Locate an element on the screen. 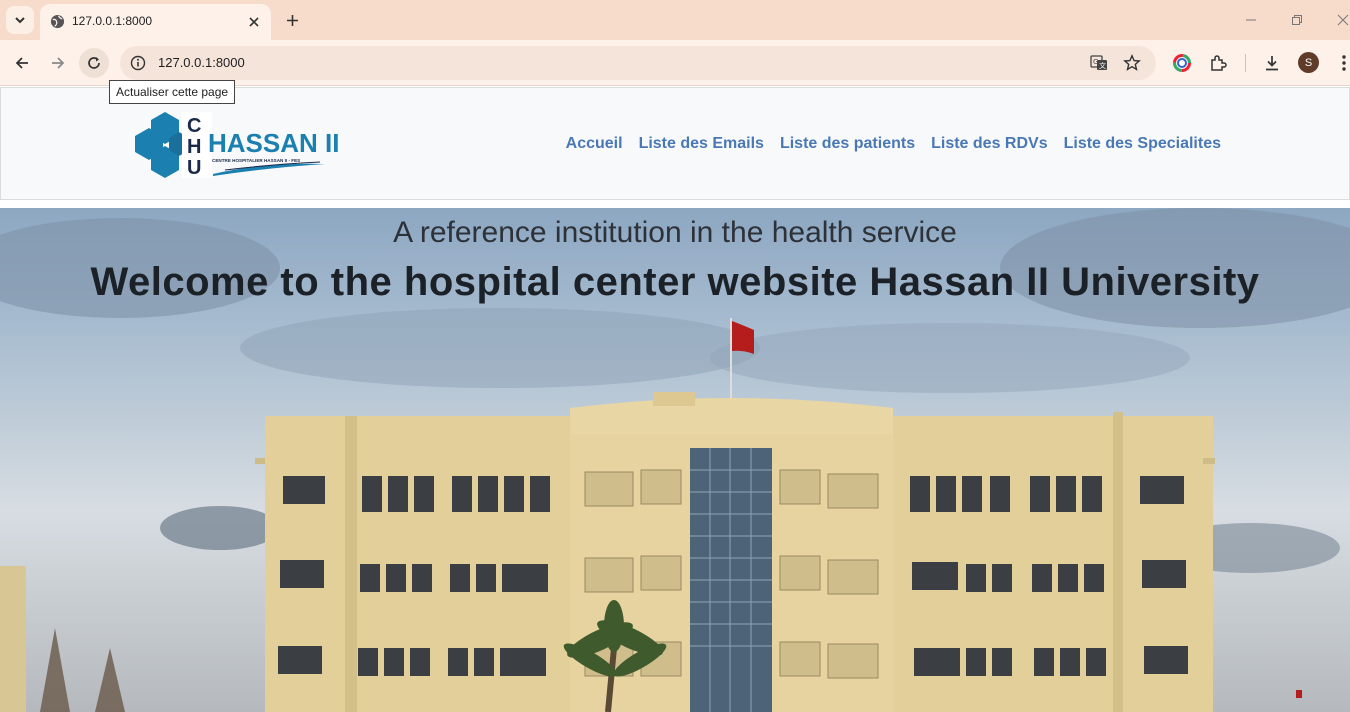 The width and height of the screenshot is (1350, 712). reload-icon is located at coordinates (94, 63).